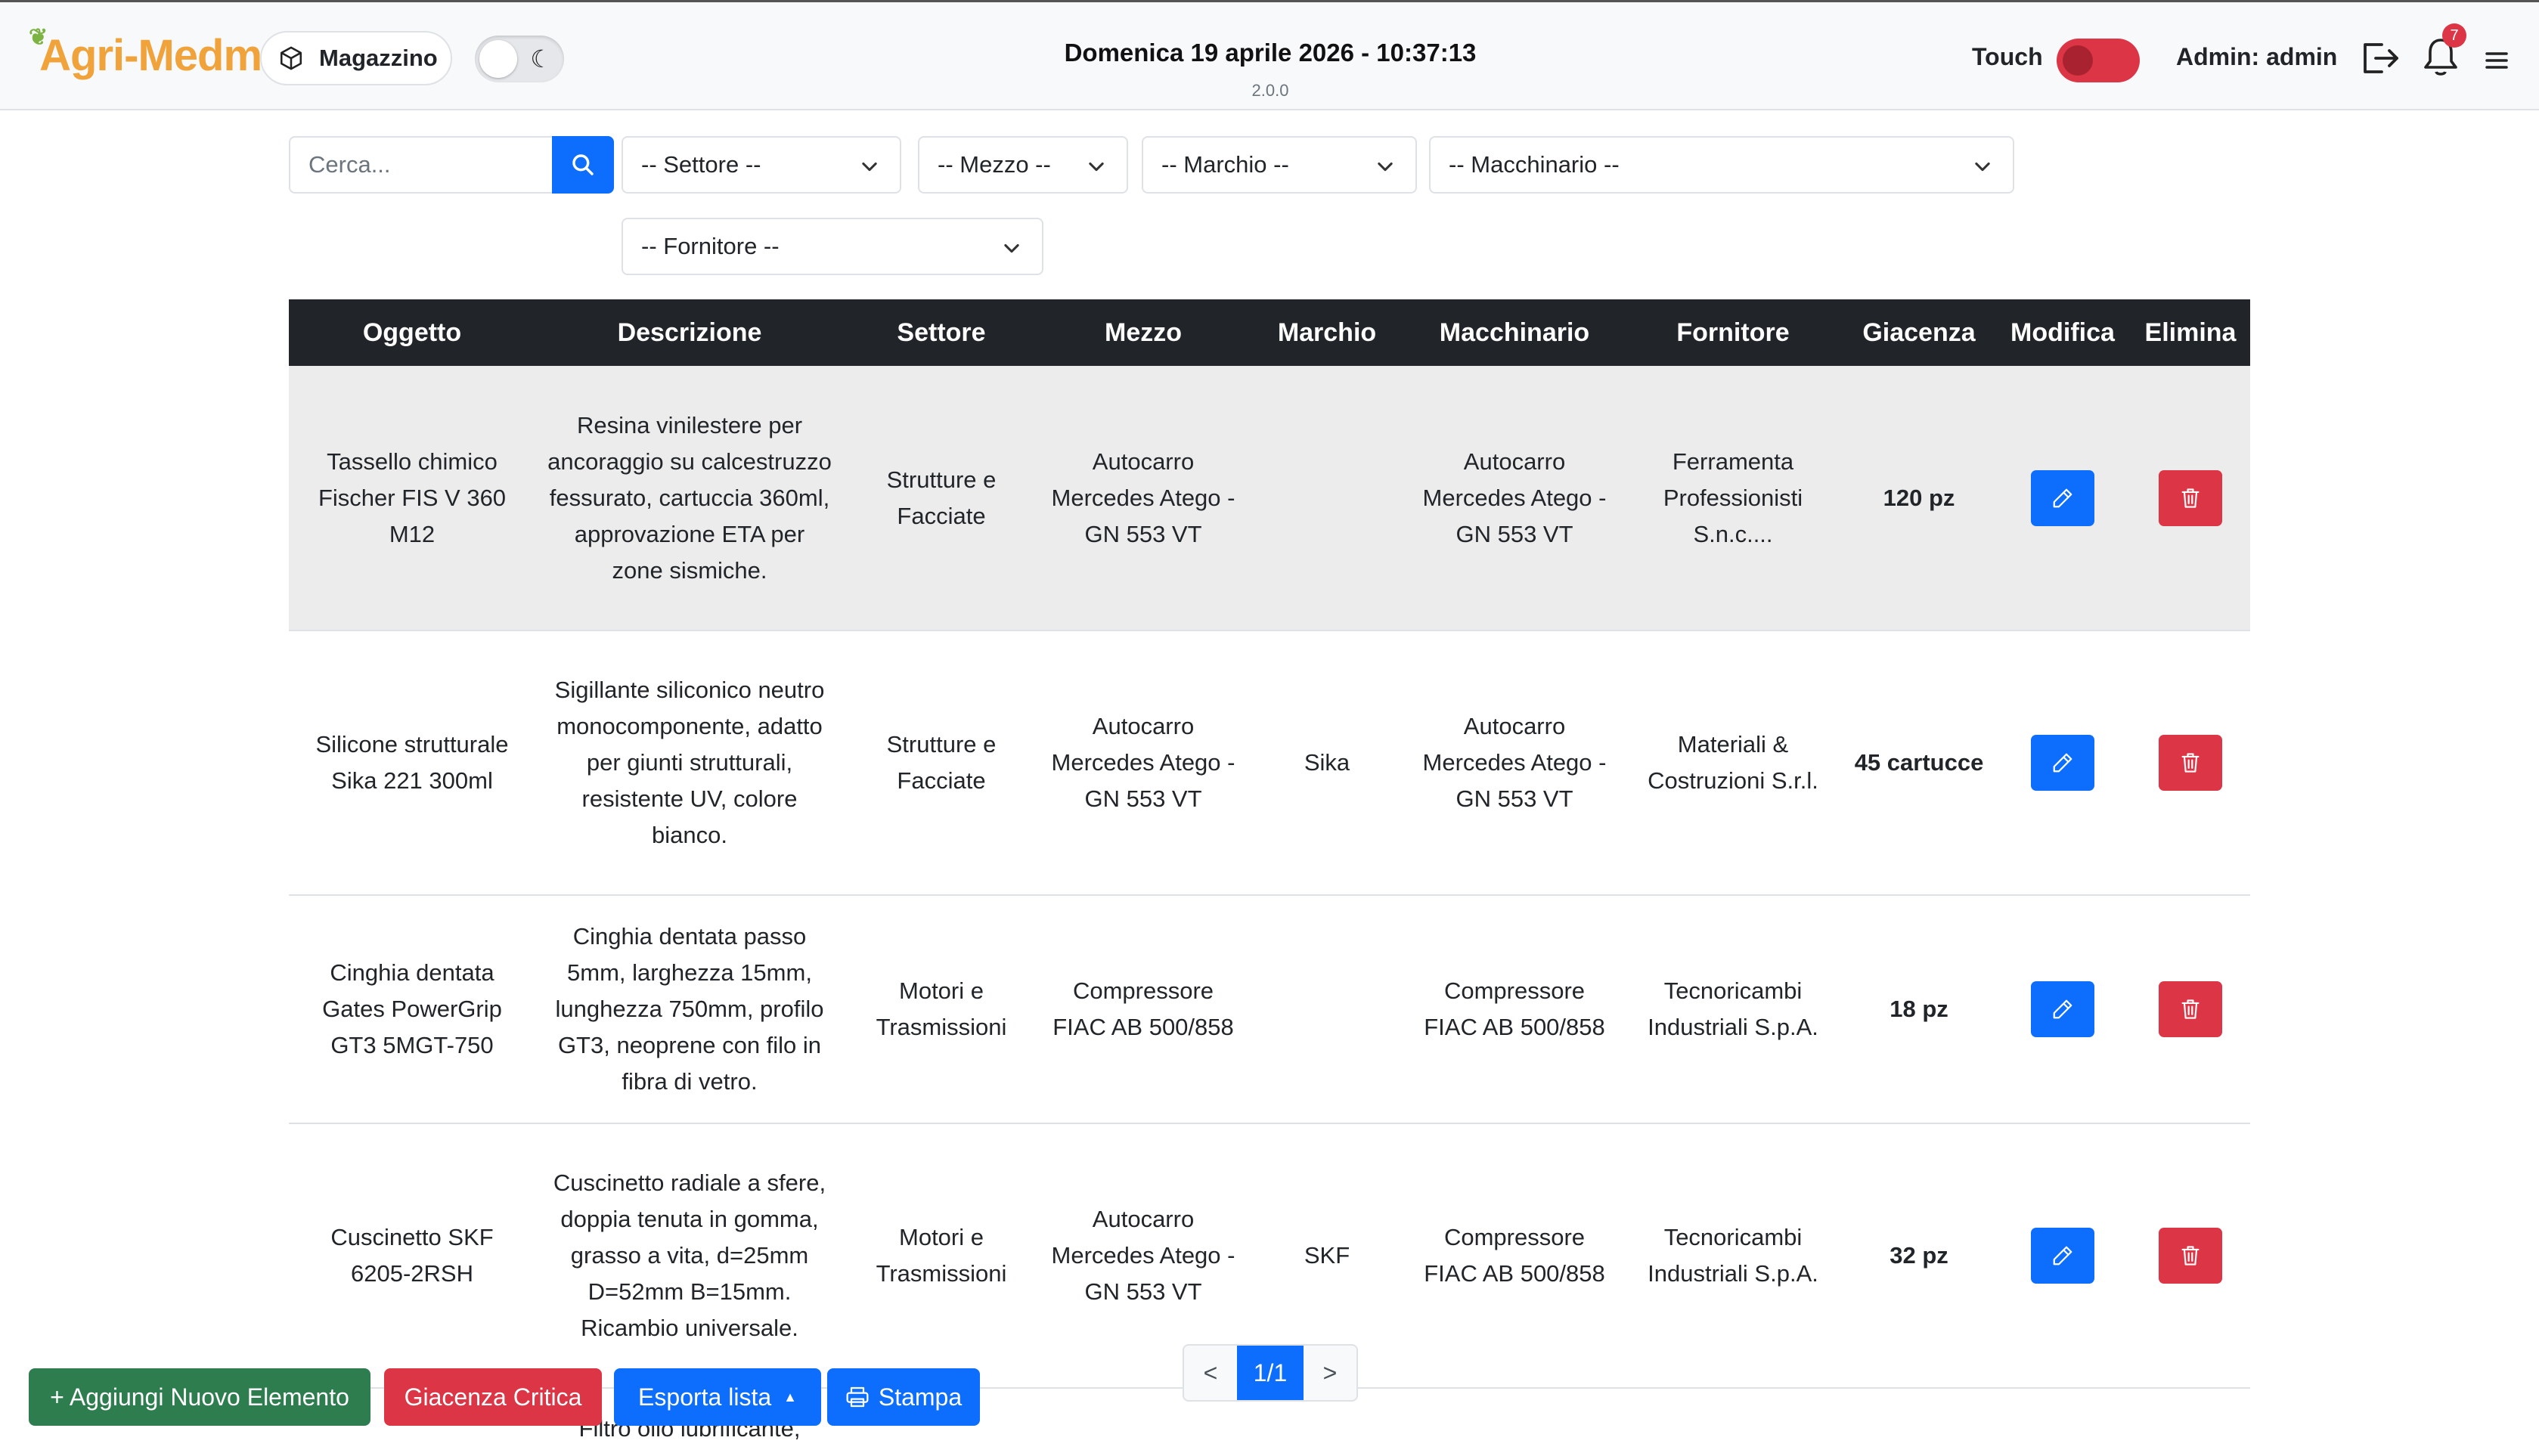  Describe the element at coordinates (2497, 60) in the screenshot. I see `hamburger-icon` at that location.